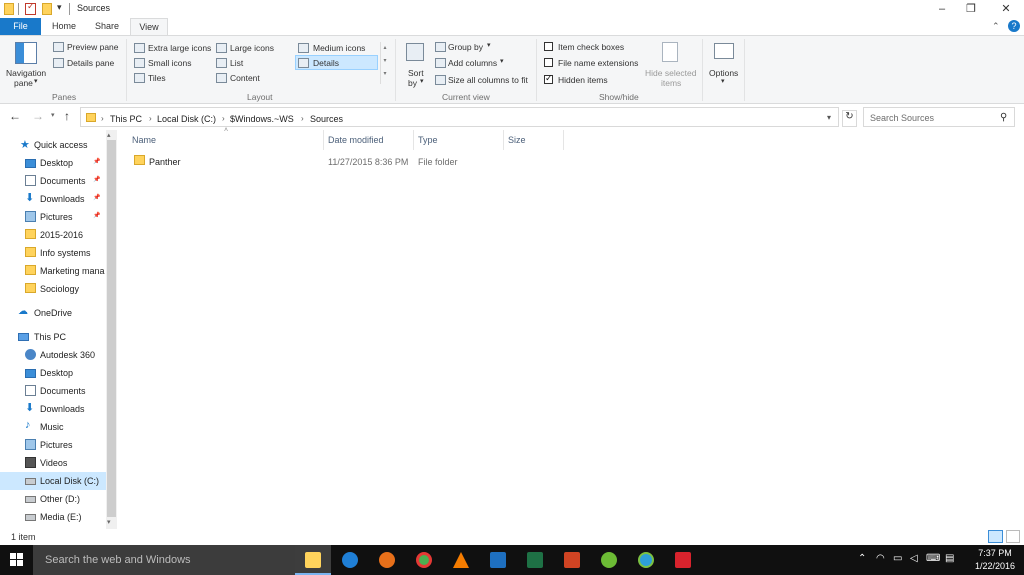 This screenshot has width=1024, height=575. I want to click on recent-locations-icon: ▾, so click(53, 115).